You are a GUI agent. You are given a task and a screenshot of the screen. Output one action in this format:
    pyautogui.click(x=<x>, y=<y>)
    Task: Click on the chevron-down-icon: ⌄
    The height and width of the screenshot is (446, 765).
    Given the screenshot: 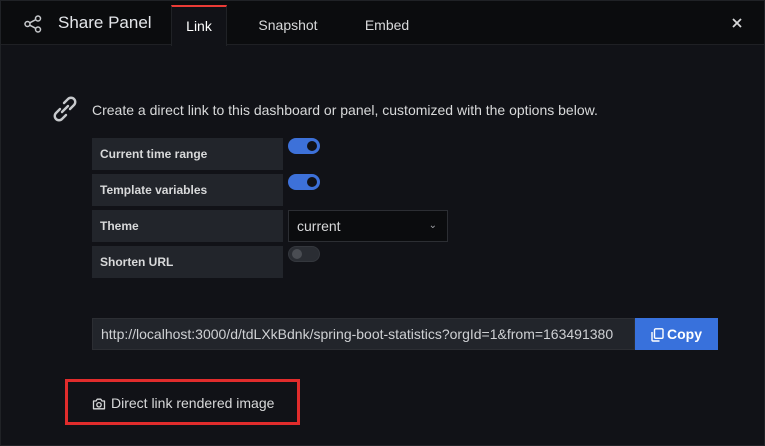 What is the action you would take?
    pyautogui.click(x=432, y=225)
    